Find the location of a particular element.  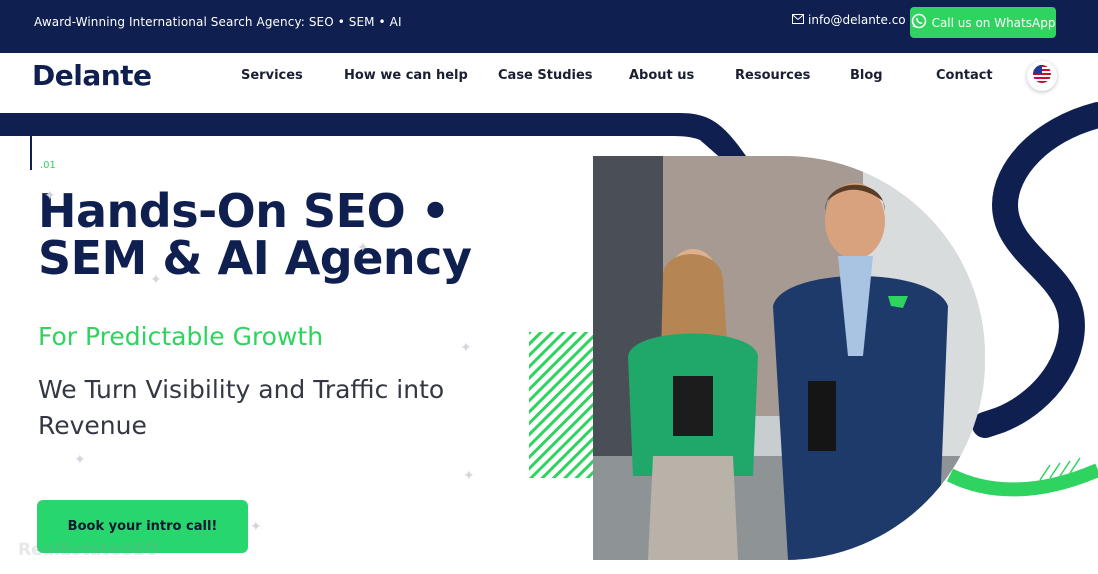

hero-subtitle: For Predictable Growth is located at coordinates (181, 336).